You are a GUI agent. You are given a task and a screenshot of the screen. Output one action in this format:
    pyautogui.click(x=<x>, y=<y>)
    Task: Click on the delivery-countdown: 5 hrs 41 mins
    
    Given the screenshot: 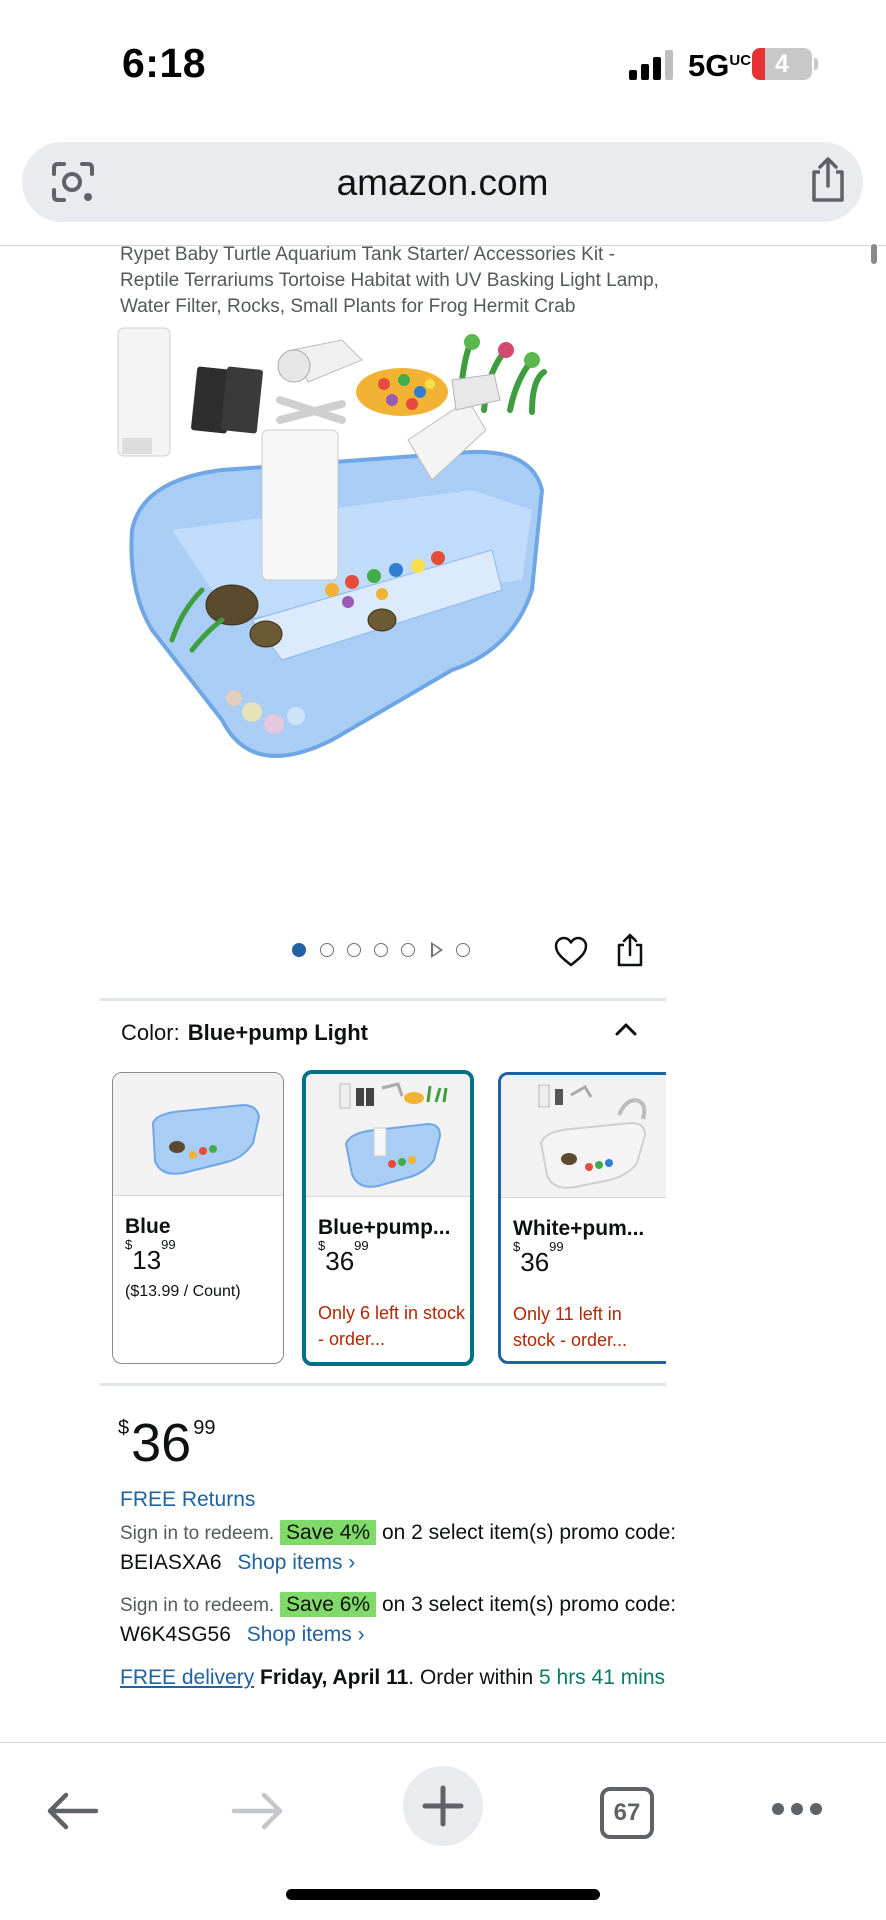 What is the action you would take?
    pyautogui.click(x=602, y=1677)
    